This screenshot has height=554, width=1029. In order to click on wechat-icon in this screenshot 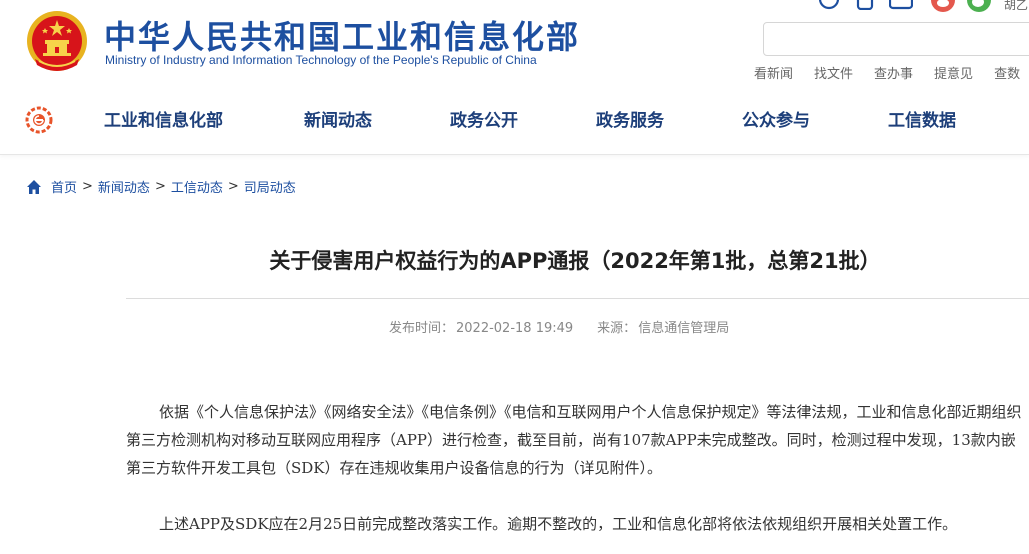, I will do `click(979, 6)`.